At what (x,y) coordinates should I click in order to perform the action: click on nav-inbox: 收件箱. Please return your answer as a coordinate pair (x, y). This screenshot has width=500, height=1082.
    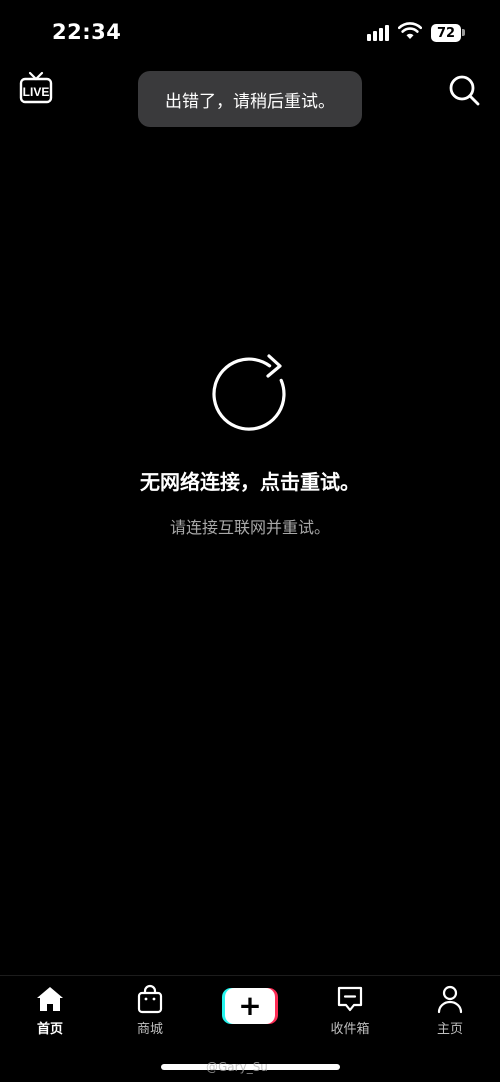
    Looking at the image, I should click on (350, 1012).